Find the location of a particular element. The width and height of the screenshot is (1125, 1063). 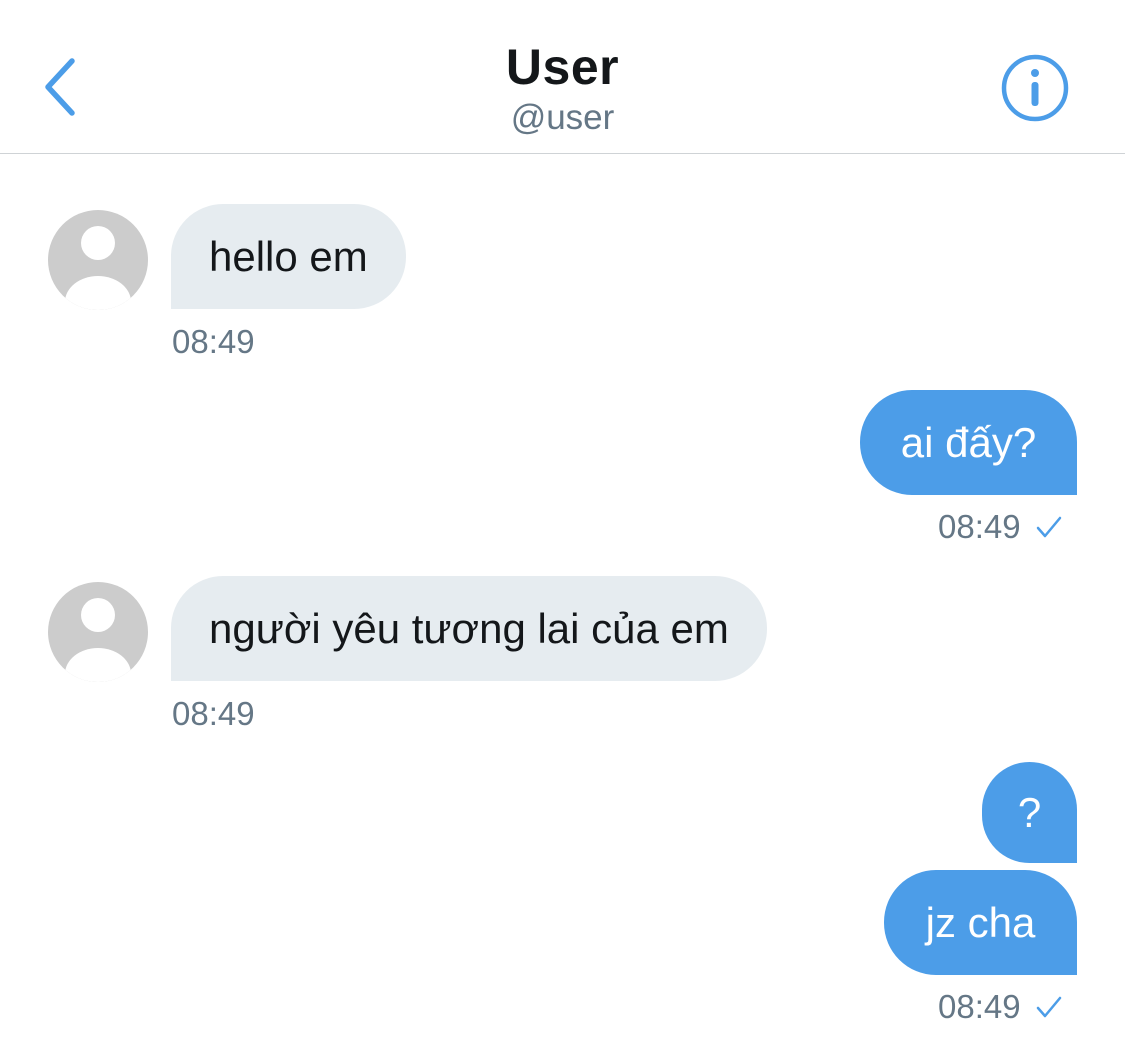

message-text: hello em is located at coordinates (288, 256).